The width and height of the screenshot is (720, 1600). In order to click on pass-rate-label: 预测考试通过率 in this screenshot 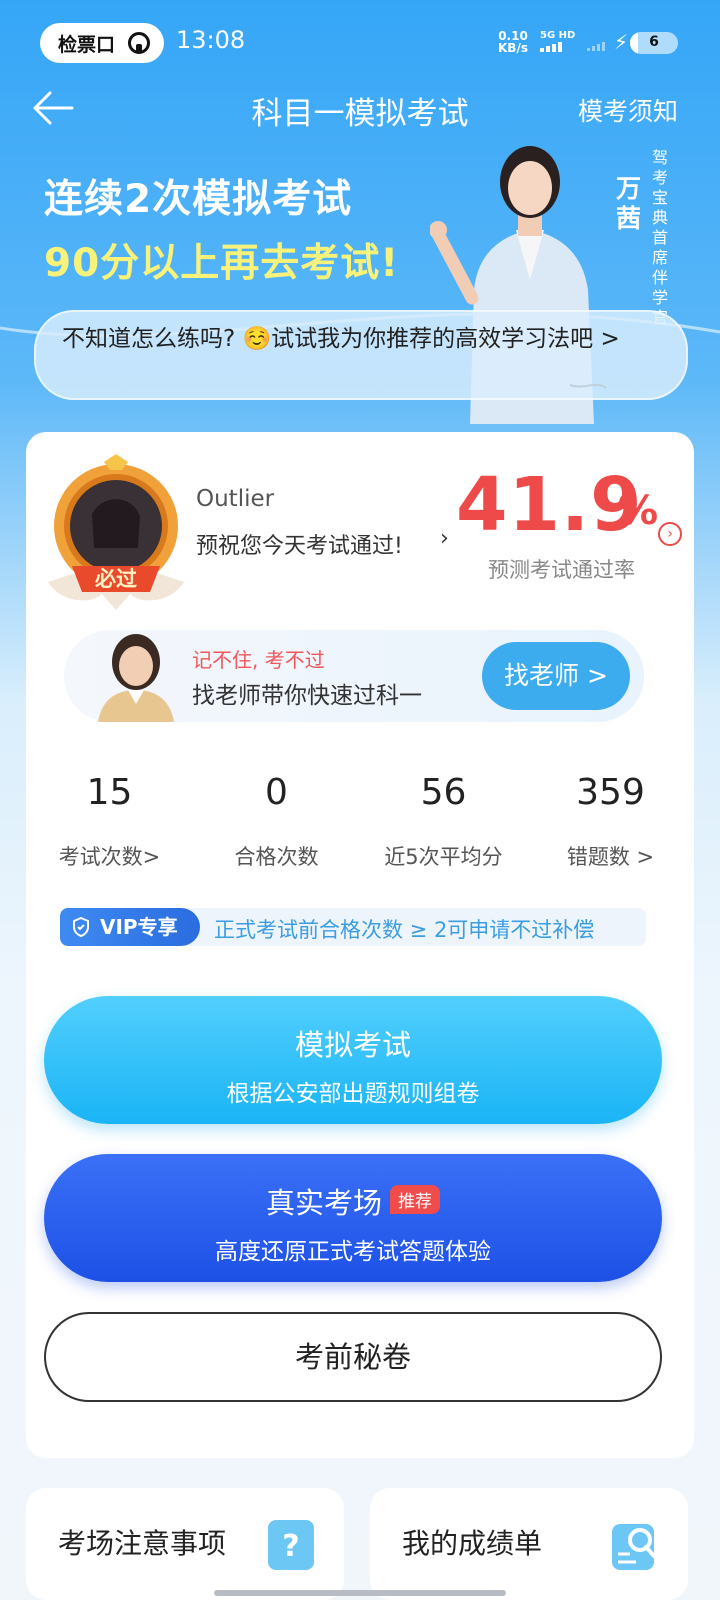, I will do `click(561, 570)`.